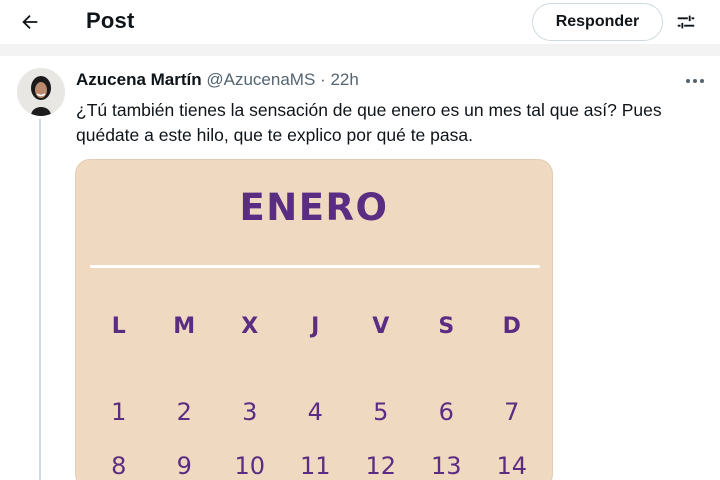  Describe the element at coordinates (512, 412) in the screenshot. I see `calendar-day: 7` at that location.